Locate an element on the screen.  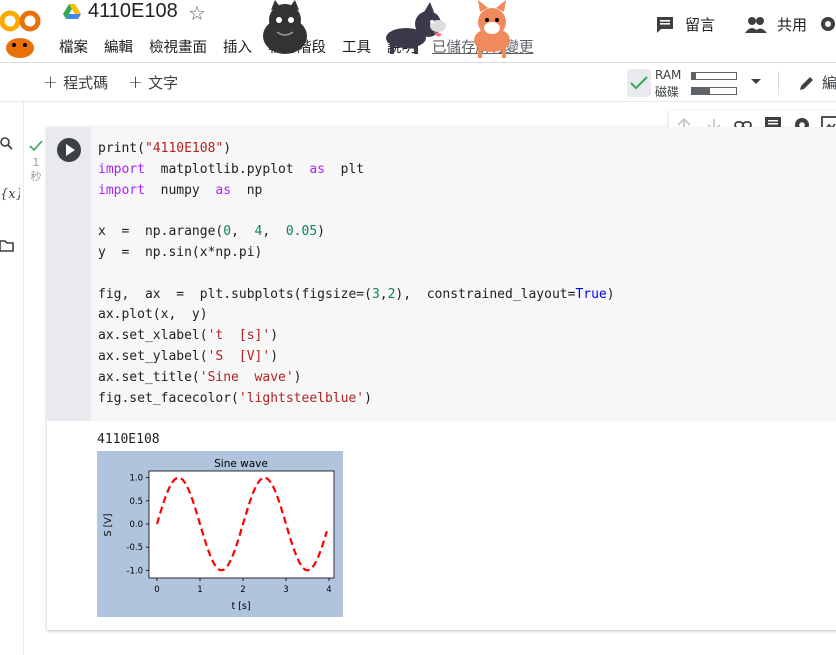
add-code-label: 程式碼 is located at coordinates (86, 83).